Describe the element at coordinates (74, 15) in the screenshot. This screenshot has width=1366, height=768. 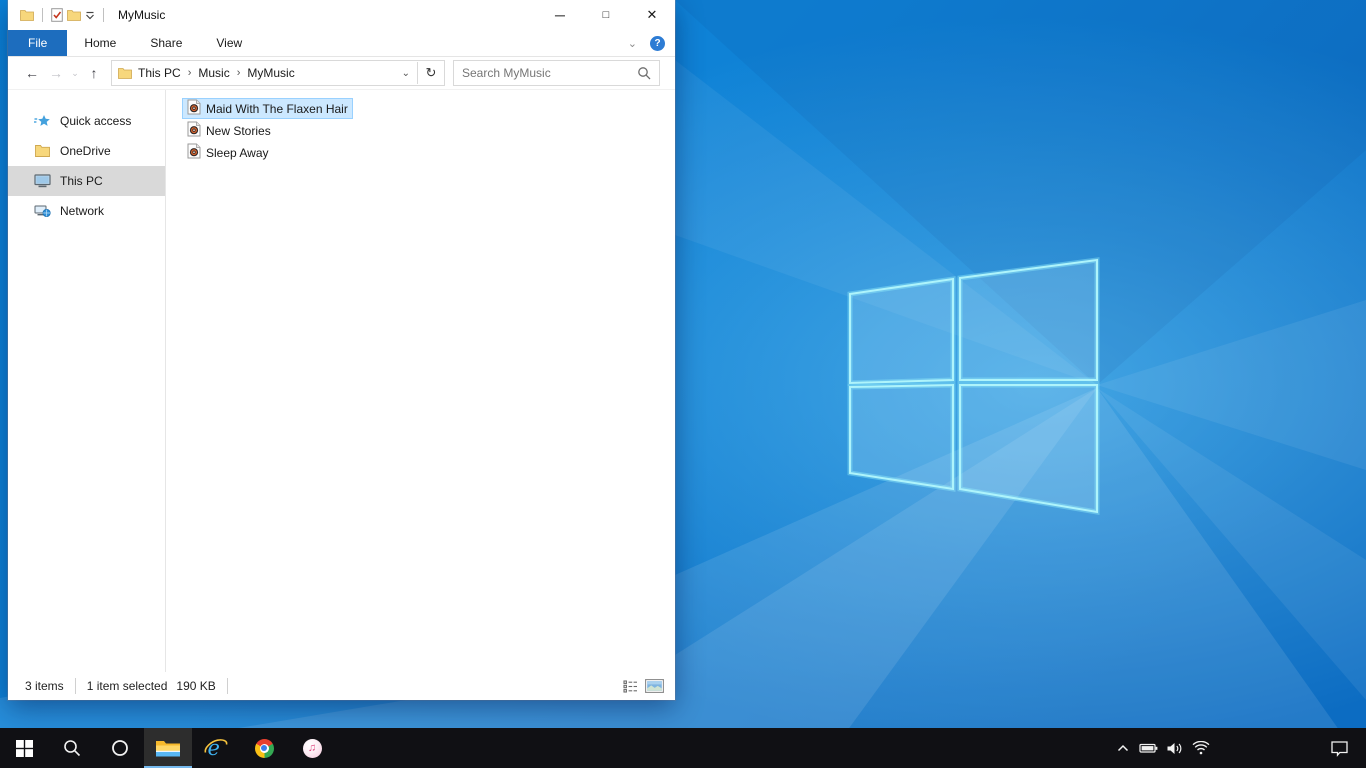
I see `qat-new-folder-button` at that location.